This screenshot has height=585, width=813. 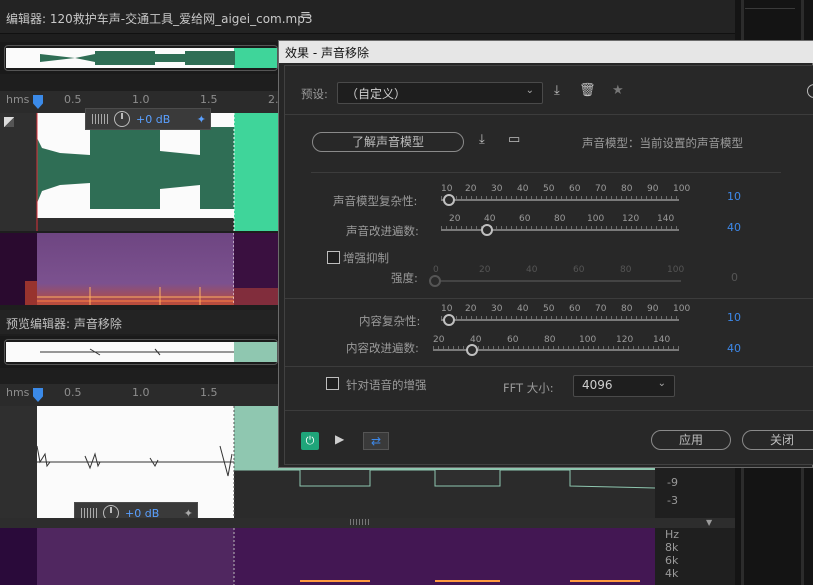 What do you see at coordinates (560, 230) in the screenshot?
I see `model-passes-track` at bounding box center [560, 230].